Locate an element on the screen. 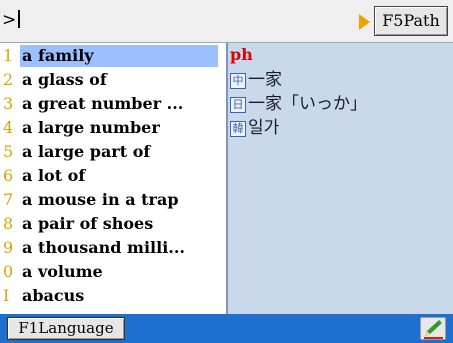 This screenshot has height=343, width=453. korean-tag-icon: 韓 is located at coordinates (238, 129).